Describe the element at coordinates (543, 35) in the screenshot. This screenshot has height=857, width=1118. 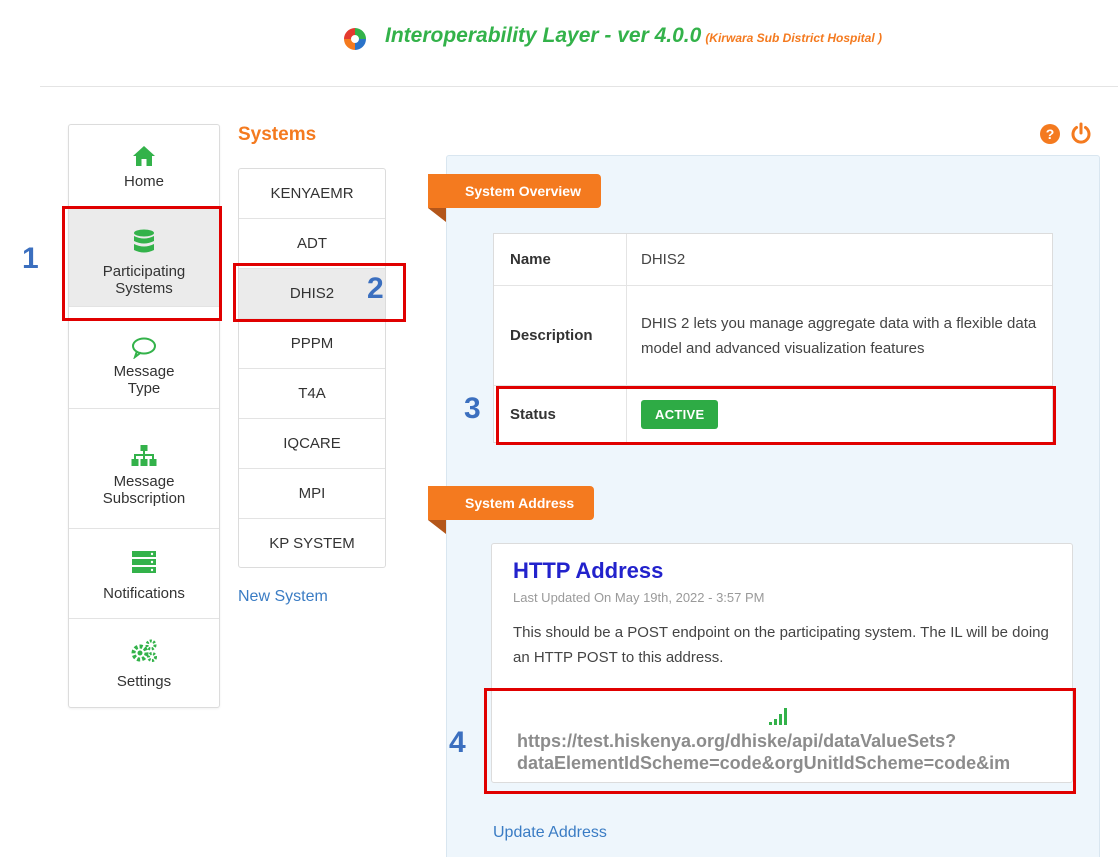
I see `app-title-text: Interoperability Layer - ver 4.0.0` at that location.